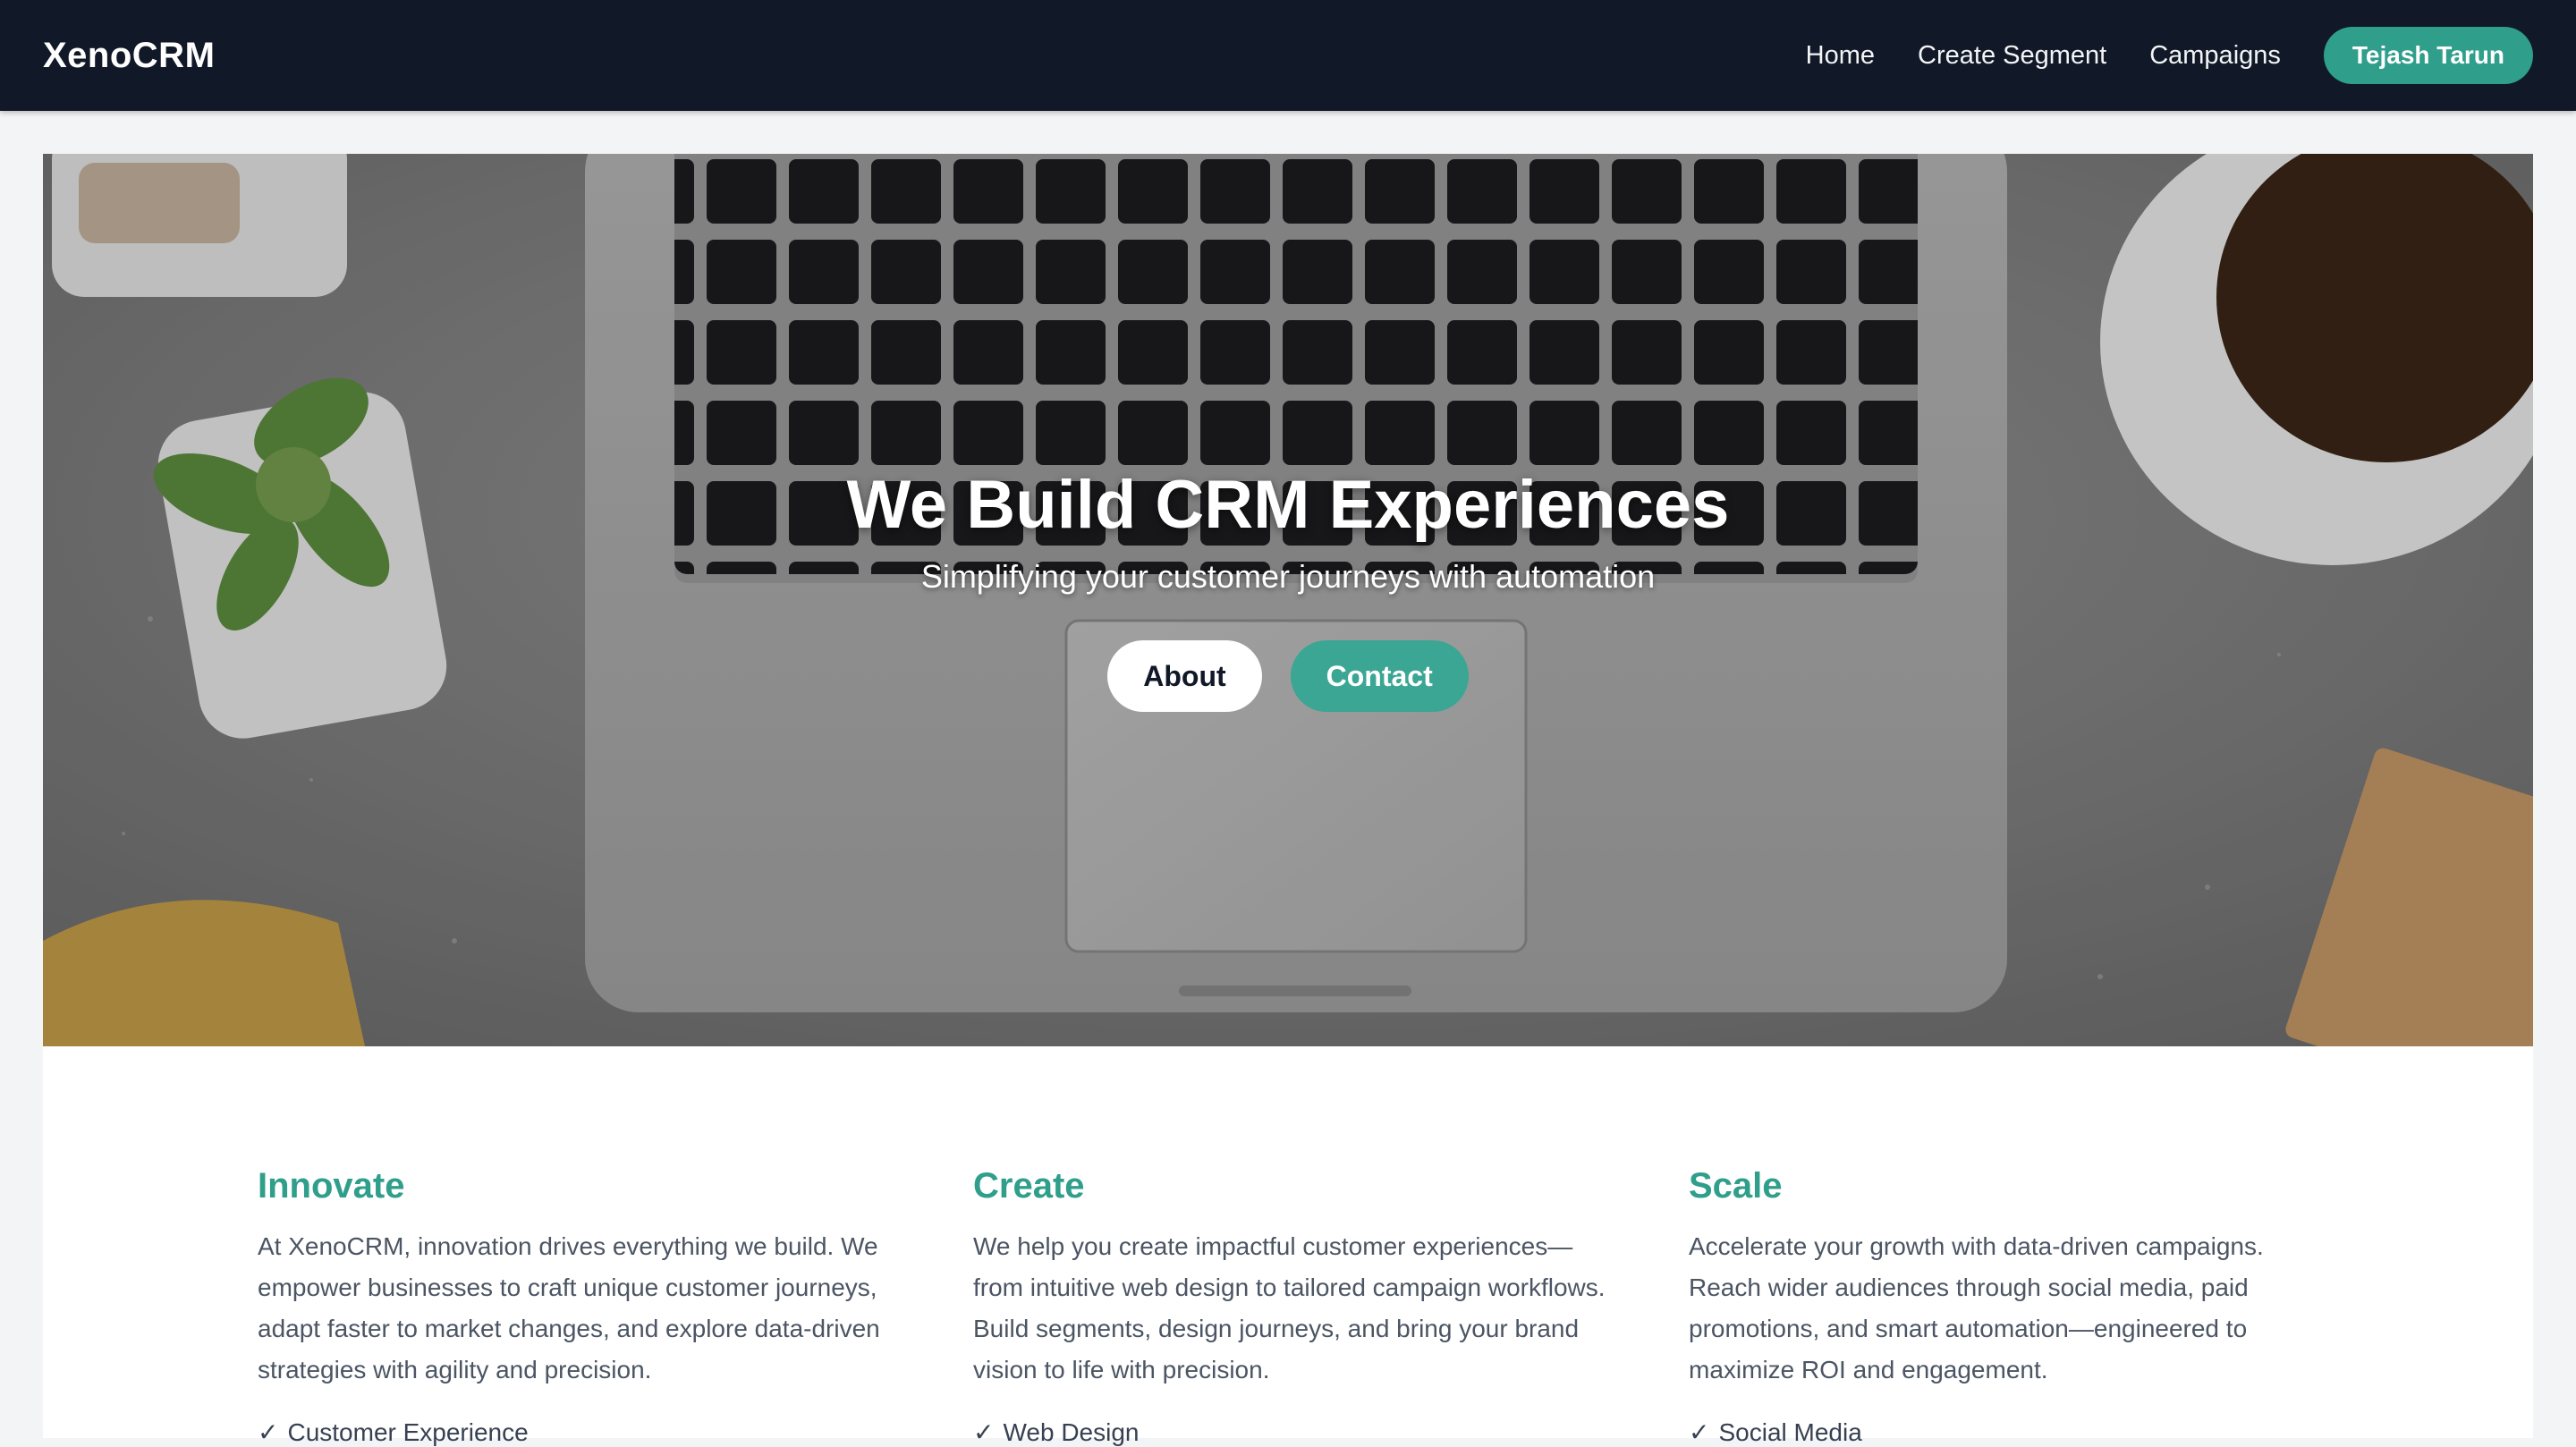 This screenshot has width=2576, height=1447. I want to click on about-button: About, so click(1184, 676).